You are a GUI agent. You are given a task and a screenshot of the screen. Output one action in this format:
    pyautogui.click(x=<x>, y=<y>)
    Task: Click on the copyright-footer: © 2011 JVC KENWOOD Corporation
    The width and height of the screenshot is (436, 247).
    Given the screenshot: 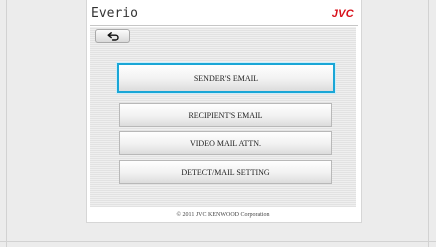 What is the action you would take?
    pyautogui.click(x=223, y=214)
    